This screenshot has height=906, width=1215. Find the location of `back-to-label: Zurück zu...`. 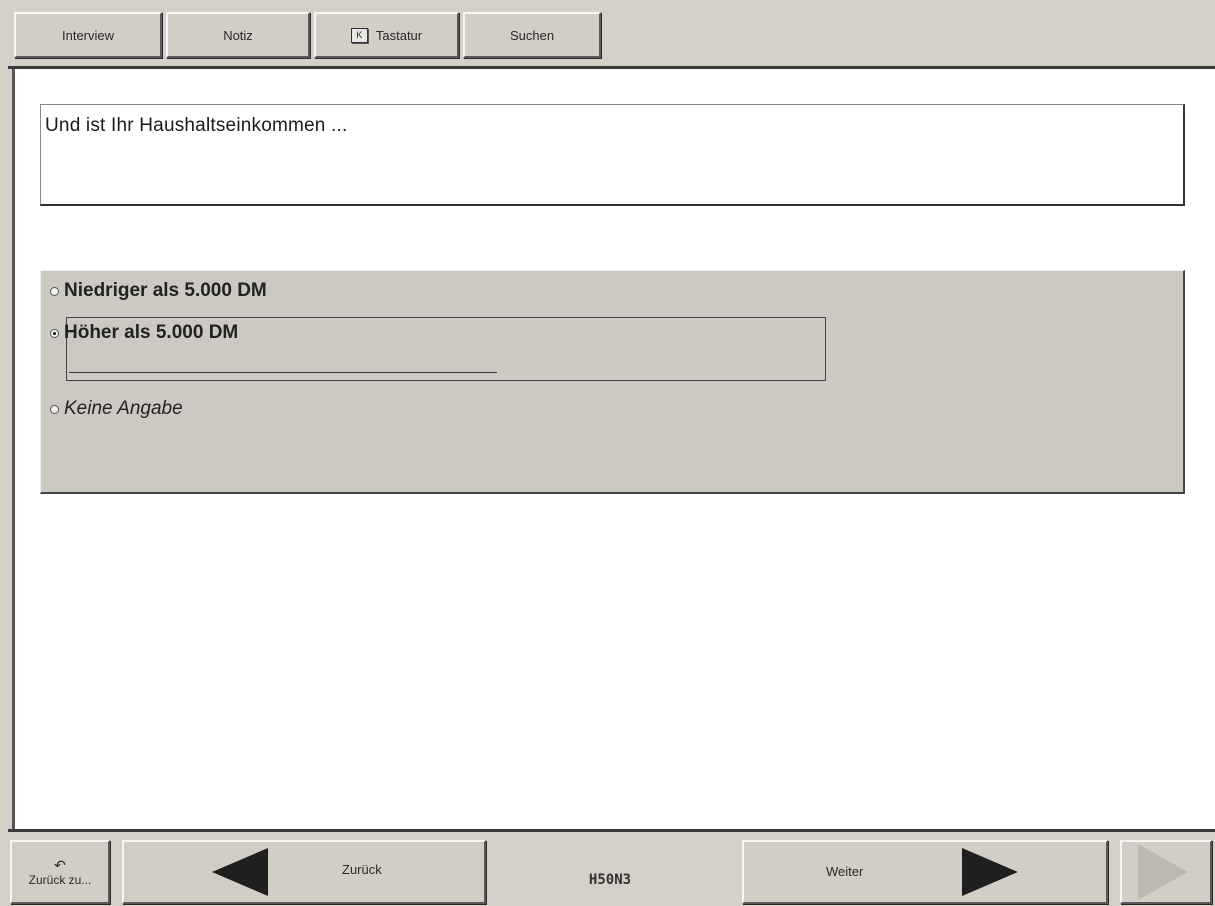

back-to-label: Zurück zu... is located at coordinates (60, 880).